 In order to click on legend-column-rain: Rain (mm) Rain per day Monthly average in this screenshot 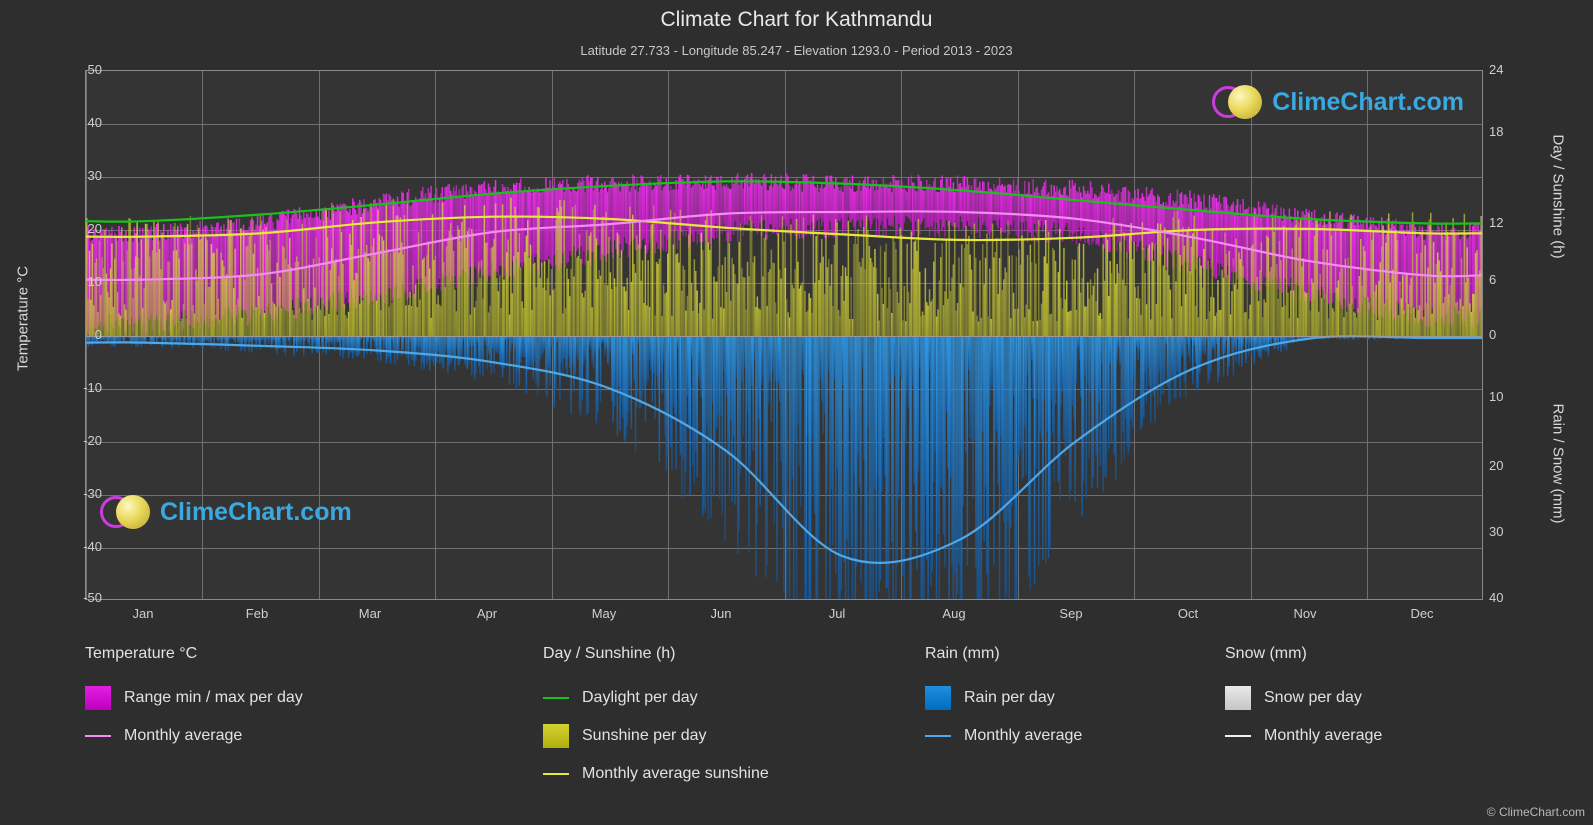, I will do `click(1075, 700)`.